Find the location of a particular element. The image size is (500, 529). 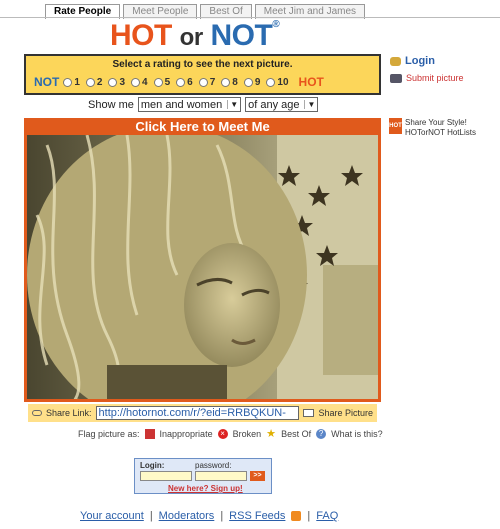

login-link-label: Login is located at coordinates (420, 61).